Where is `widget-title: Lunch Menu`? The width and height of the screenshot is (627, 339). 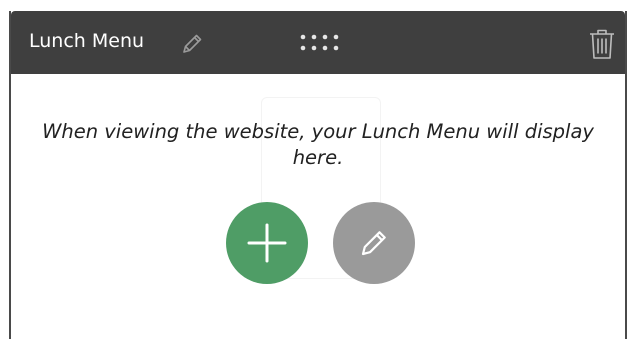
widget-title: Lunch Menu is located at coordinates (87, 41).